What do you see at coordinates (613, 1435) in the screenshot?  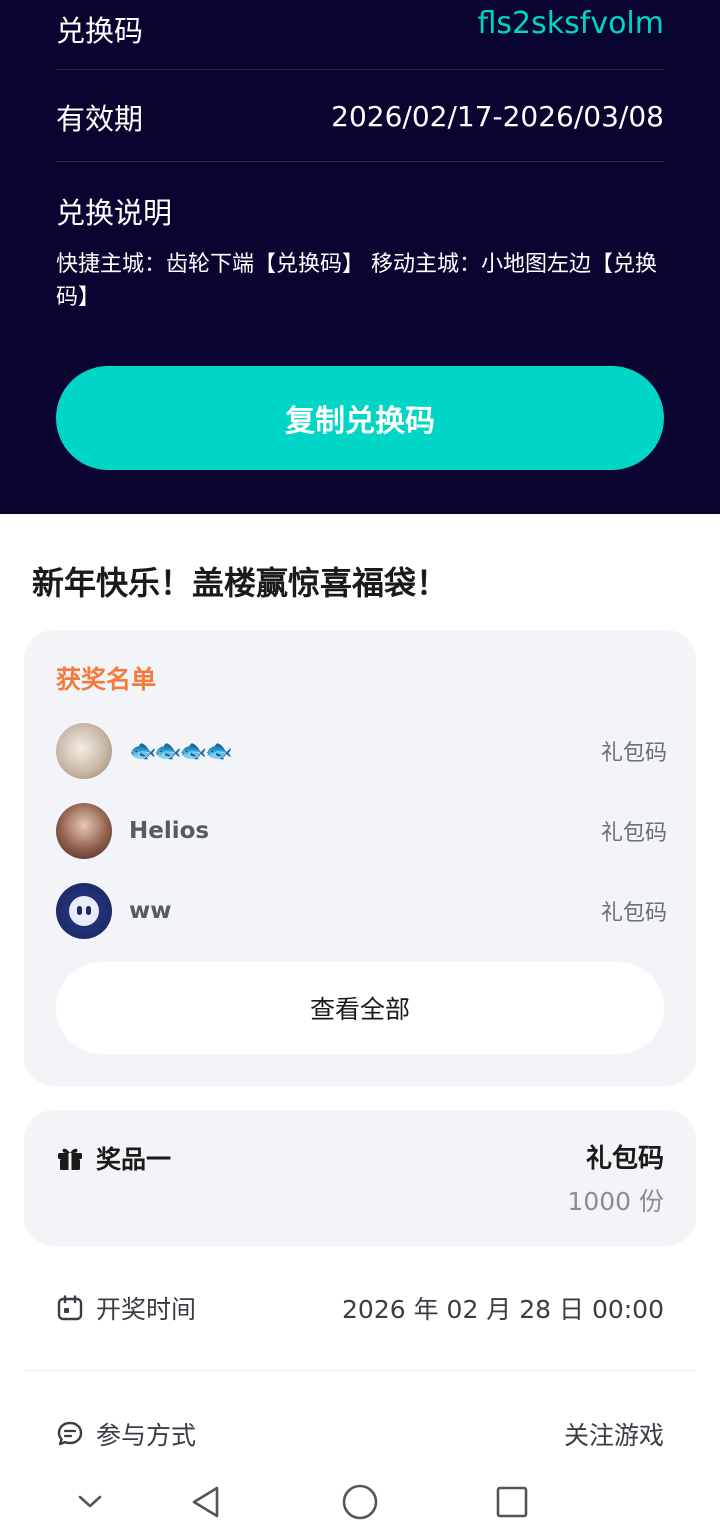 I see `participation-value: 关注游戏` at bounding box center [613, 1435].